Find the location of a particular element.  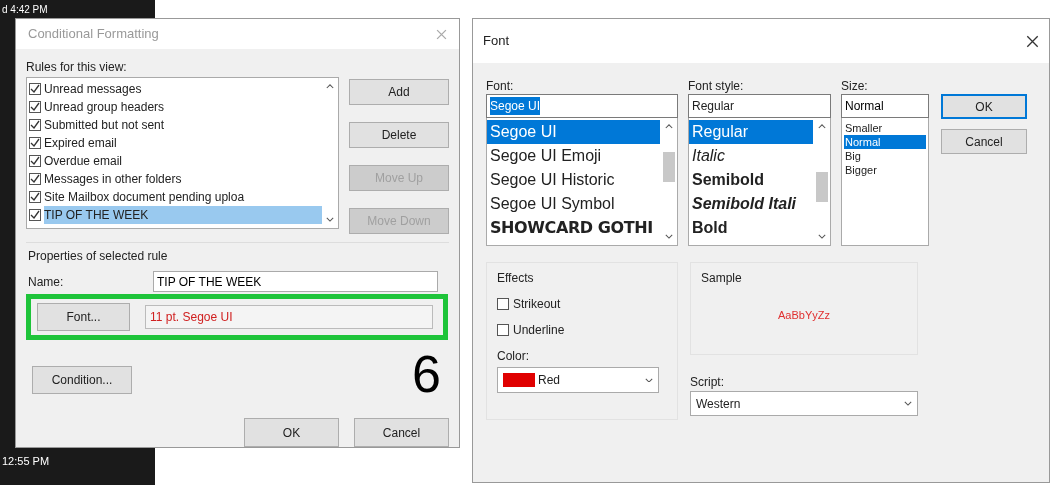

section-label: Properties of selected rule is located at coordinates (98, 256).